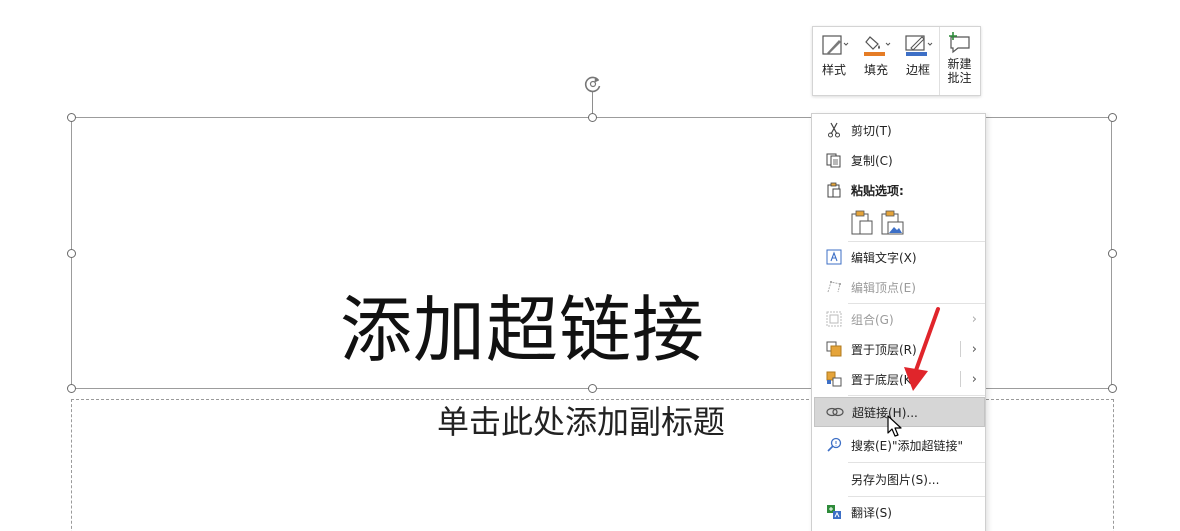 The image size is (1180, 531). What do you see at coordinates (602, 422) in the screenshot?
I see `slide-subtitle: 单击此处添加副标题` at bounding box center [602, 422].